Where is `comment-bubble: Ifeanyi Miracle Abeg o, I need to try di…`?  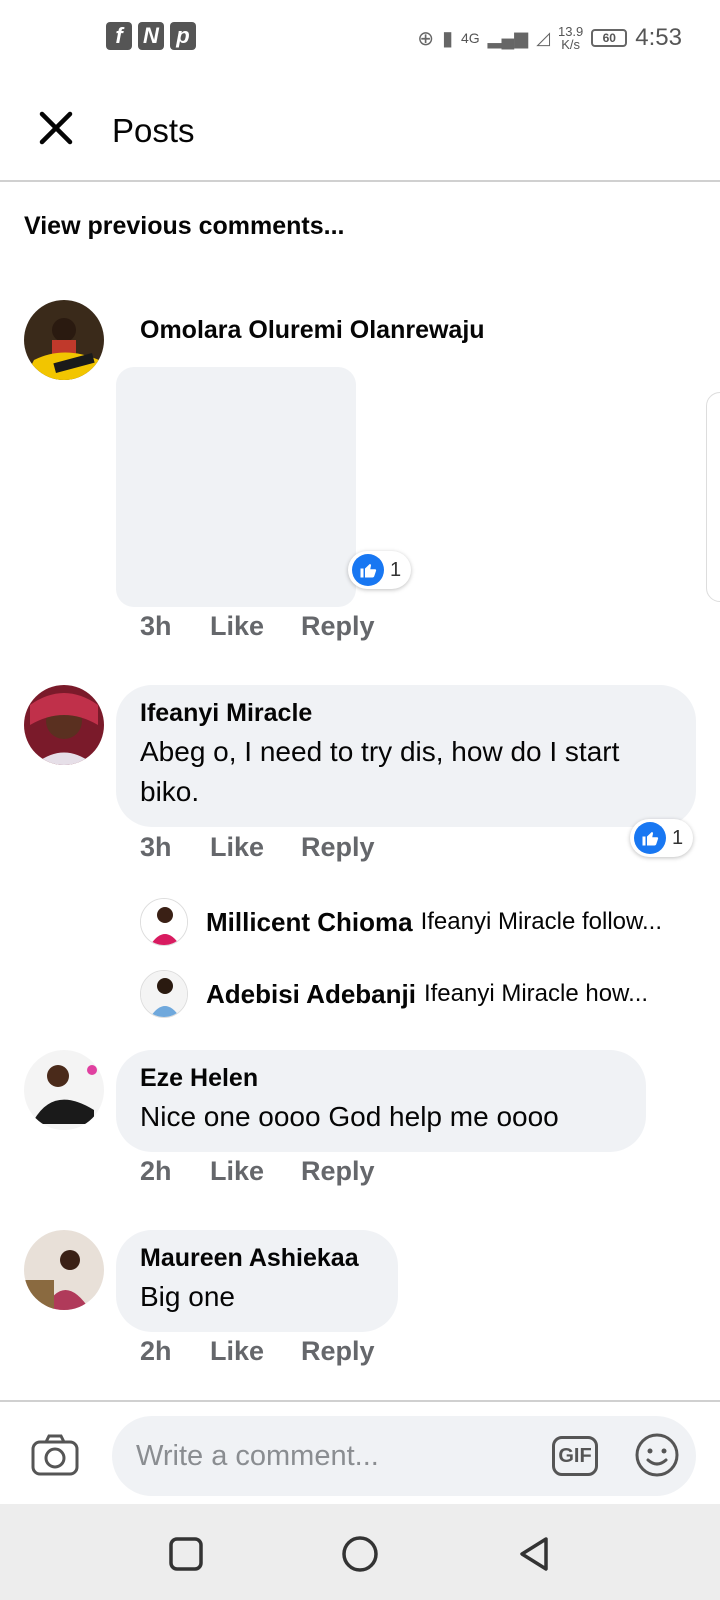 comment-bubble: Ifeanyi Miracle Abeg o, I need to try di… is located at coordinates (406, 756).